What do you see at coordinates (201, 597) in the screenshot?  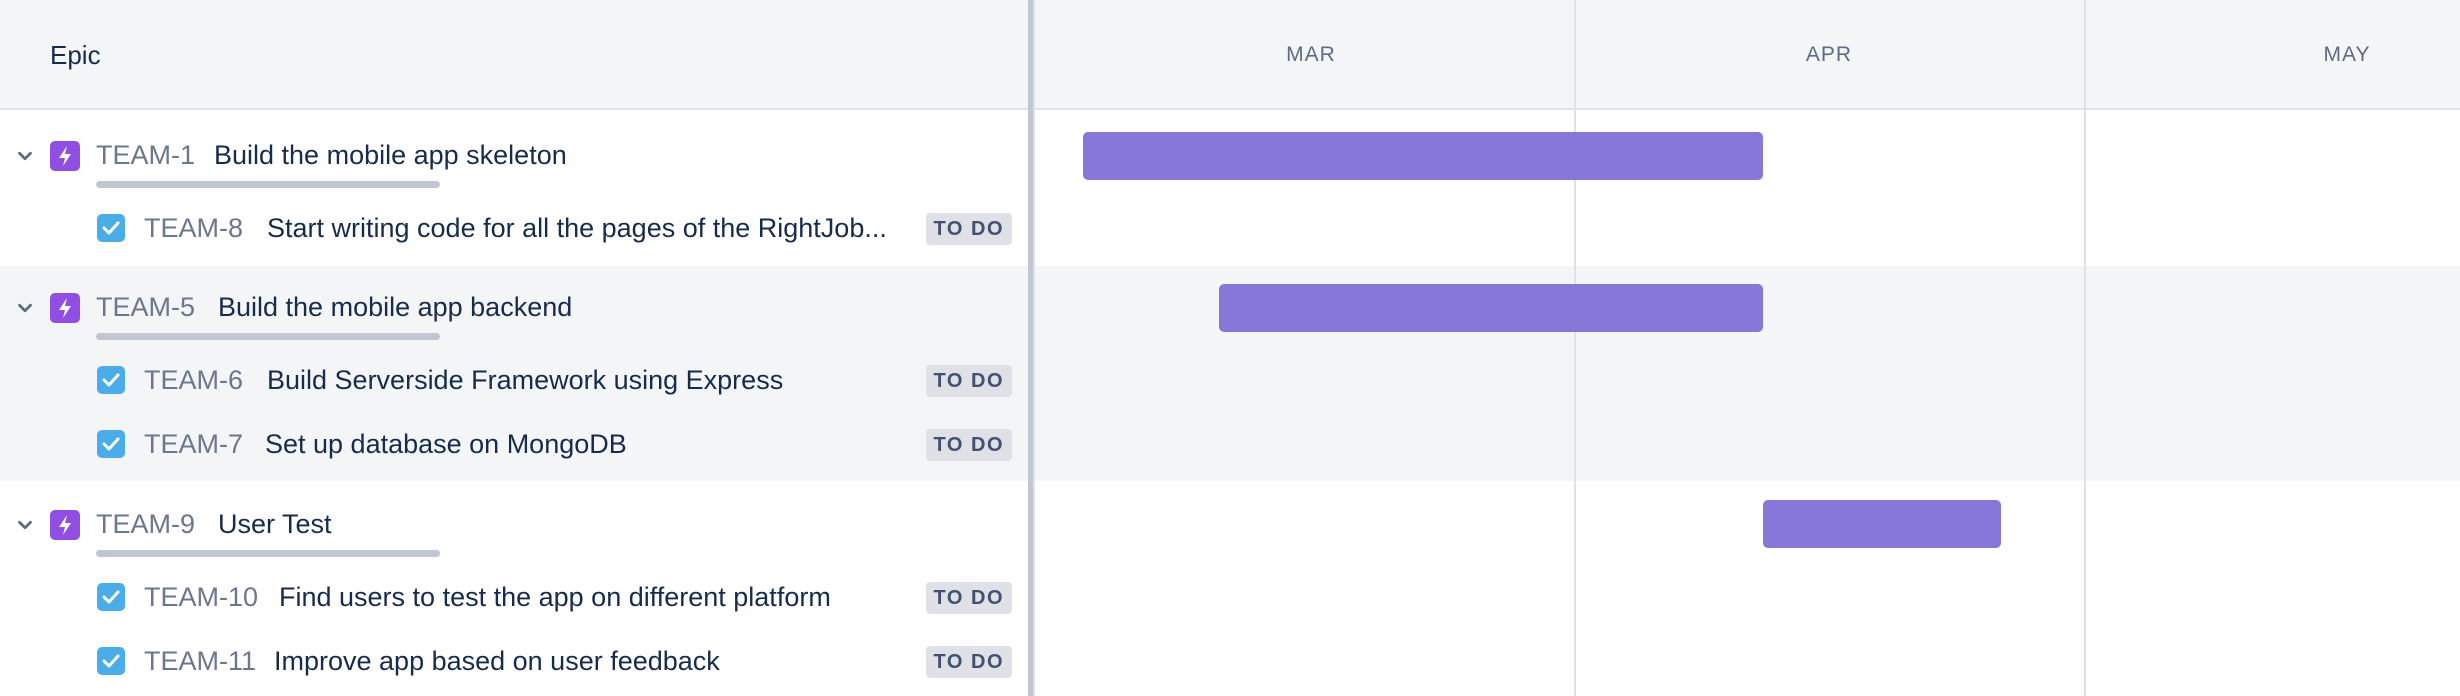 I see `issue-key: TEAM-10` at bounding box center [201, 597].